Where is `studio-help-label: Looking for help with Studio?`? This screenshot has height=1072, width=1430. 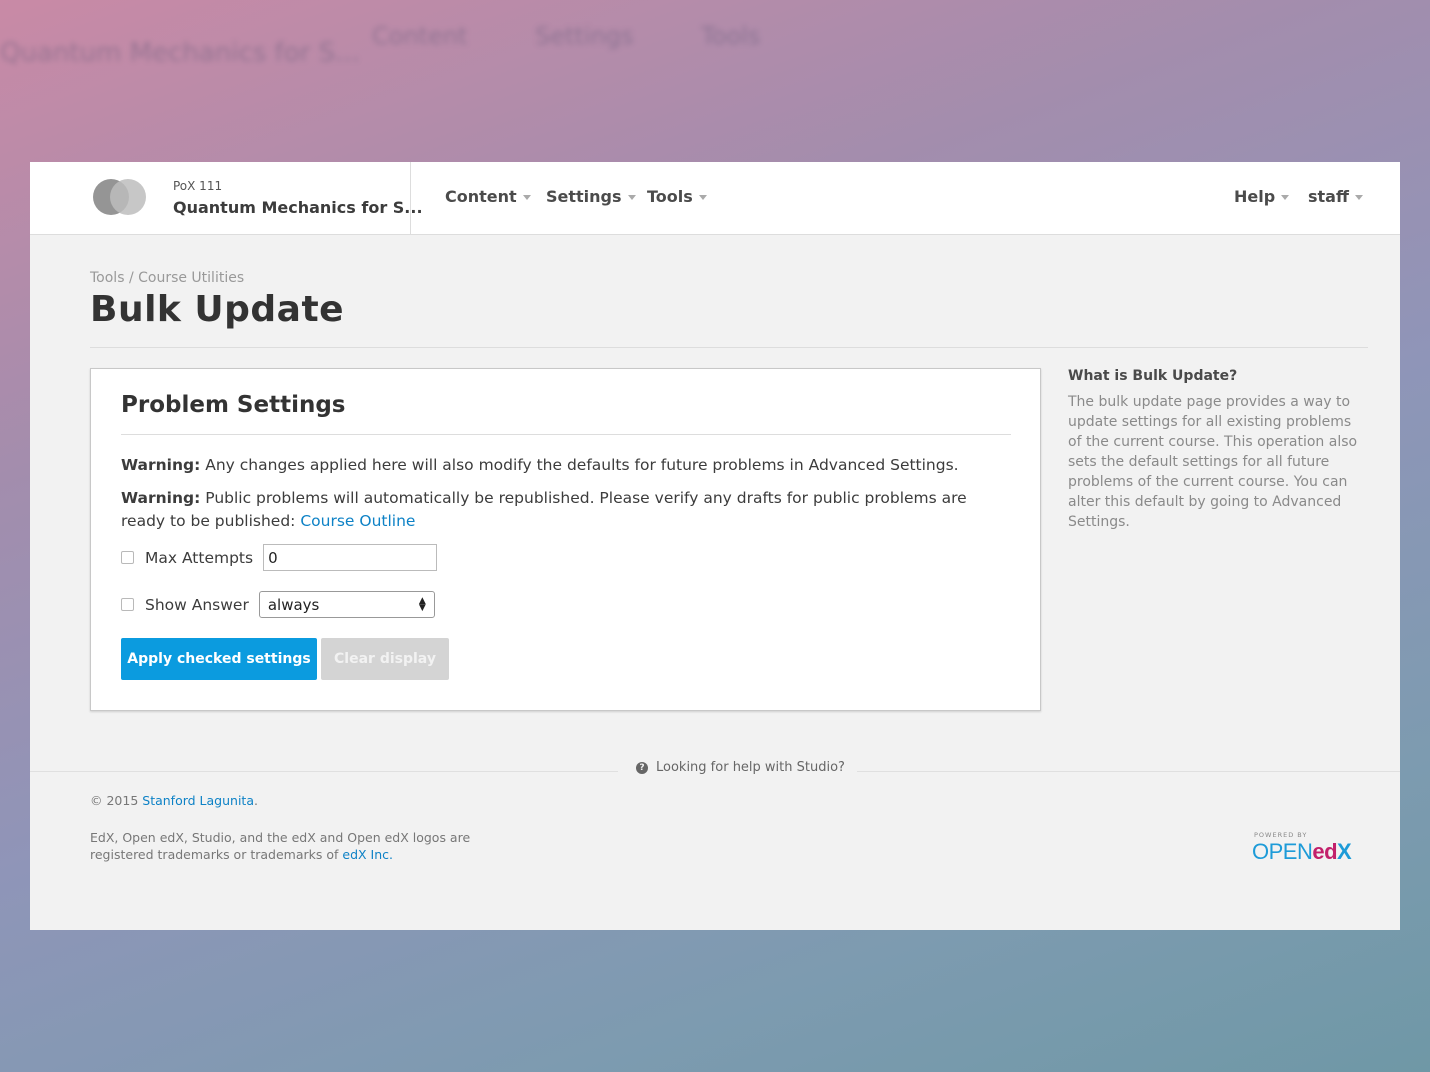
studio-help-label: Looking for help with Studio? is located at coordinates (750, 767).